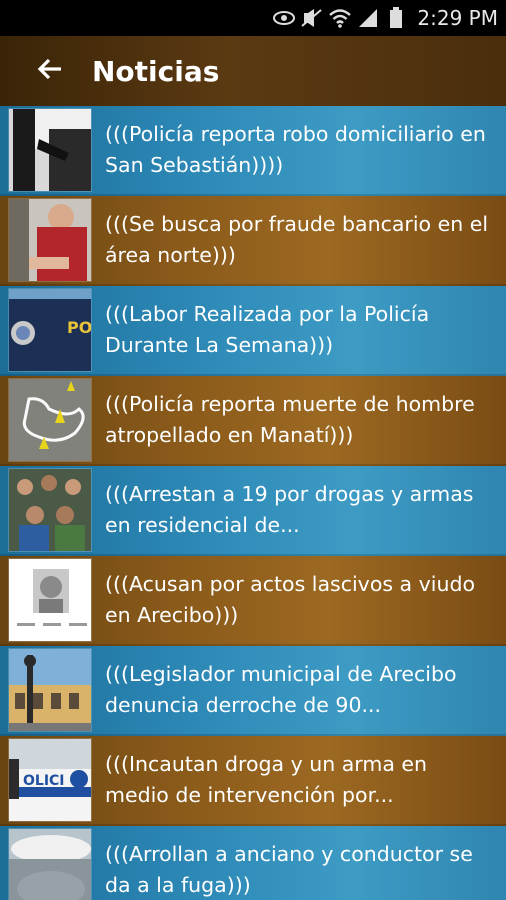 The width and height of the screenshot is (506, 900). What do you see at coordinates (44, 781) in the screenshot?
I see `svg-text: OLICI` at bounding box center [44, 781].